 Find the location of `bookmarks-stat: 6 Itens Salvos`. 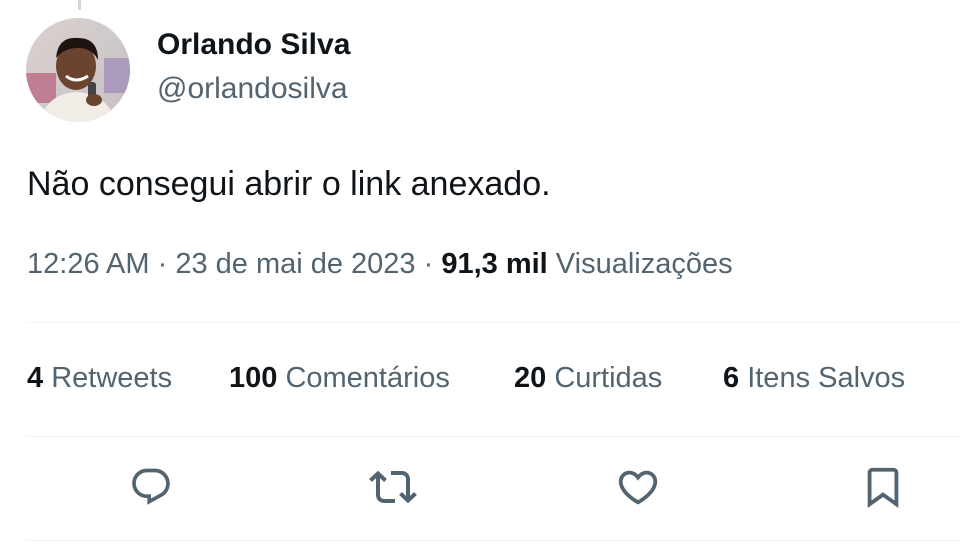

bookmarks-stat: 6 Itens Salvos is located at coordinates (814, 378).